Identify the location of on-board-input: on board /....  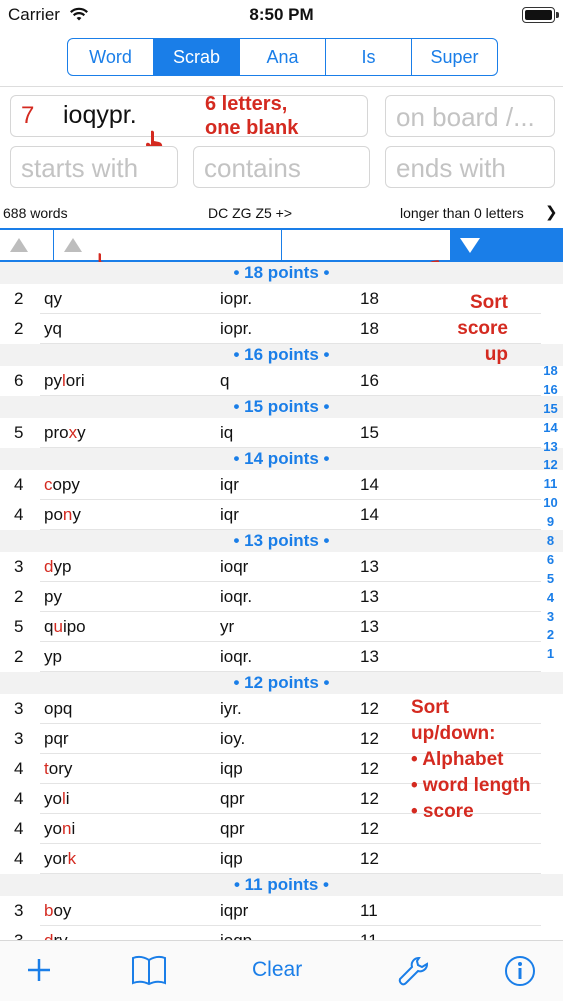
(470, 116).